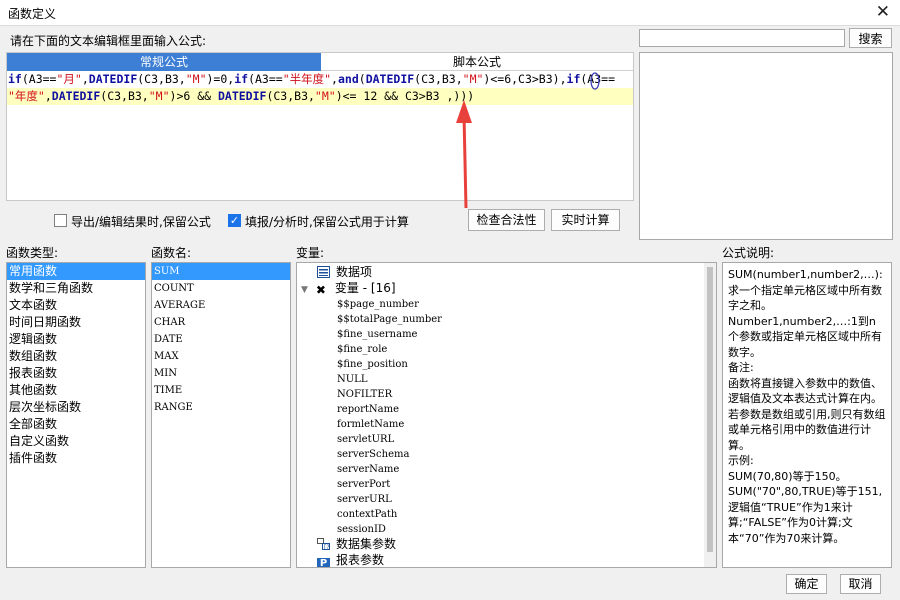 Image resolution: width=900 pixels, height=600 pixels. Describe the element at coordinates (805, 336) in the screenshot. I see `description-paragraph: Number1,number2,…:1到n个参数或指定单元格区域中所有数字。` at that location.